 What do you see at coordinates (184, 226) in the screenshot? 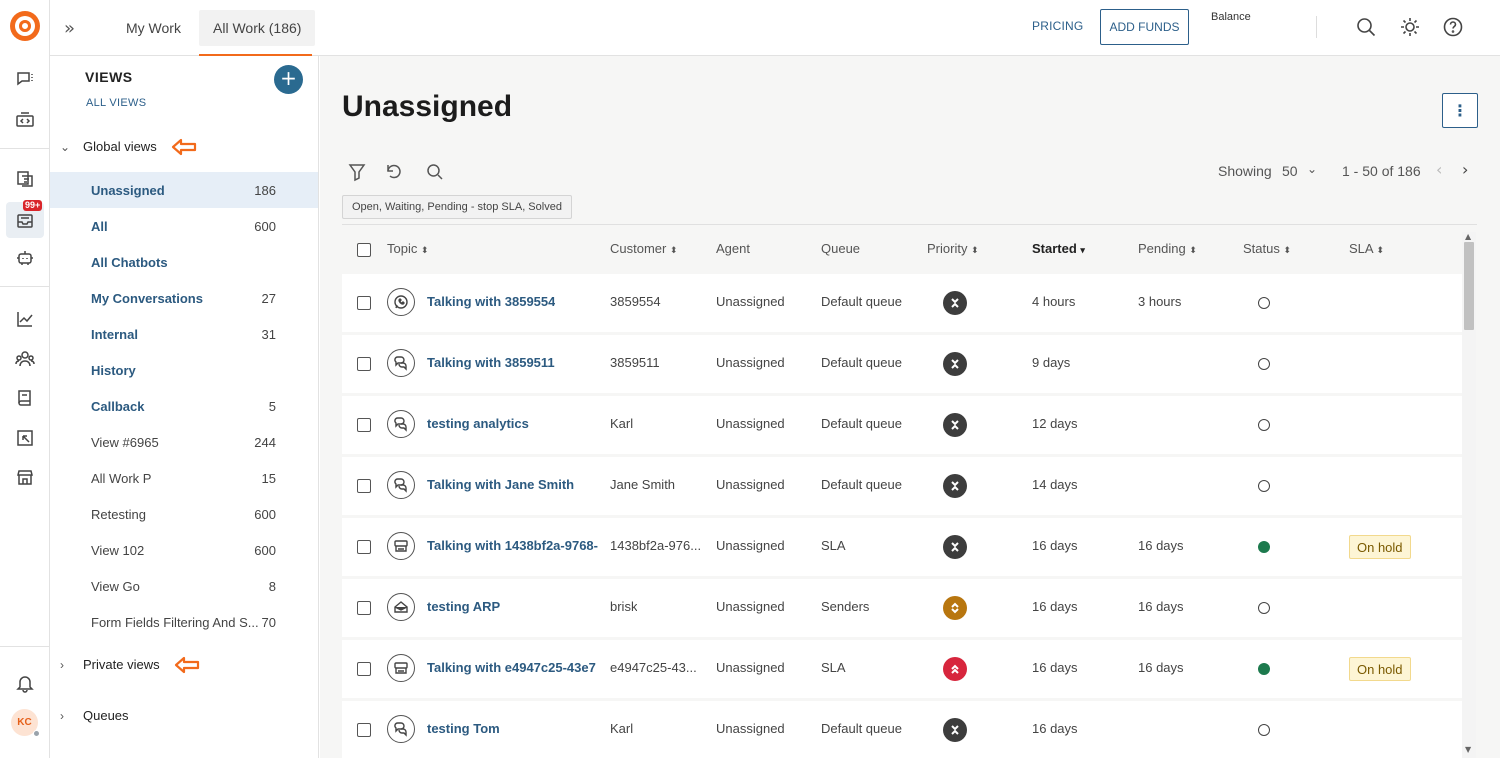
I see `sidebar-view-item: All 600` at bounding box center [184, 226].